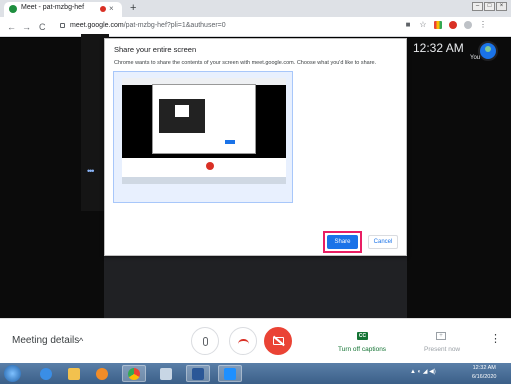 The width and height of the screenshot is (511, 384). What do you see at coordinates (408, 25) in the screenshot?
I see `camera-permission-icon: ■` at bounding box center [408, 25].